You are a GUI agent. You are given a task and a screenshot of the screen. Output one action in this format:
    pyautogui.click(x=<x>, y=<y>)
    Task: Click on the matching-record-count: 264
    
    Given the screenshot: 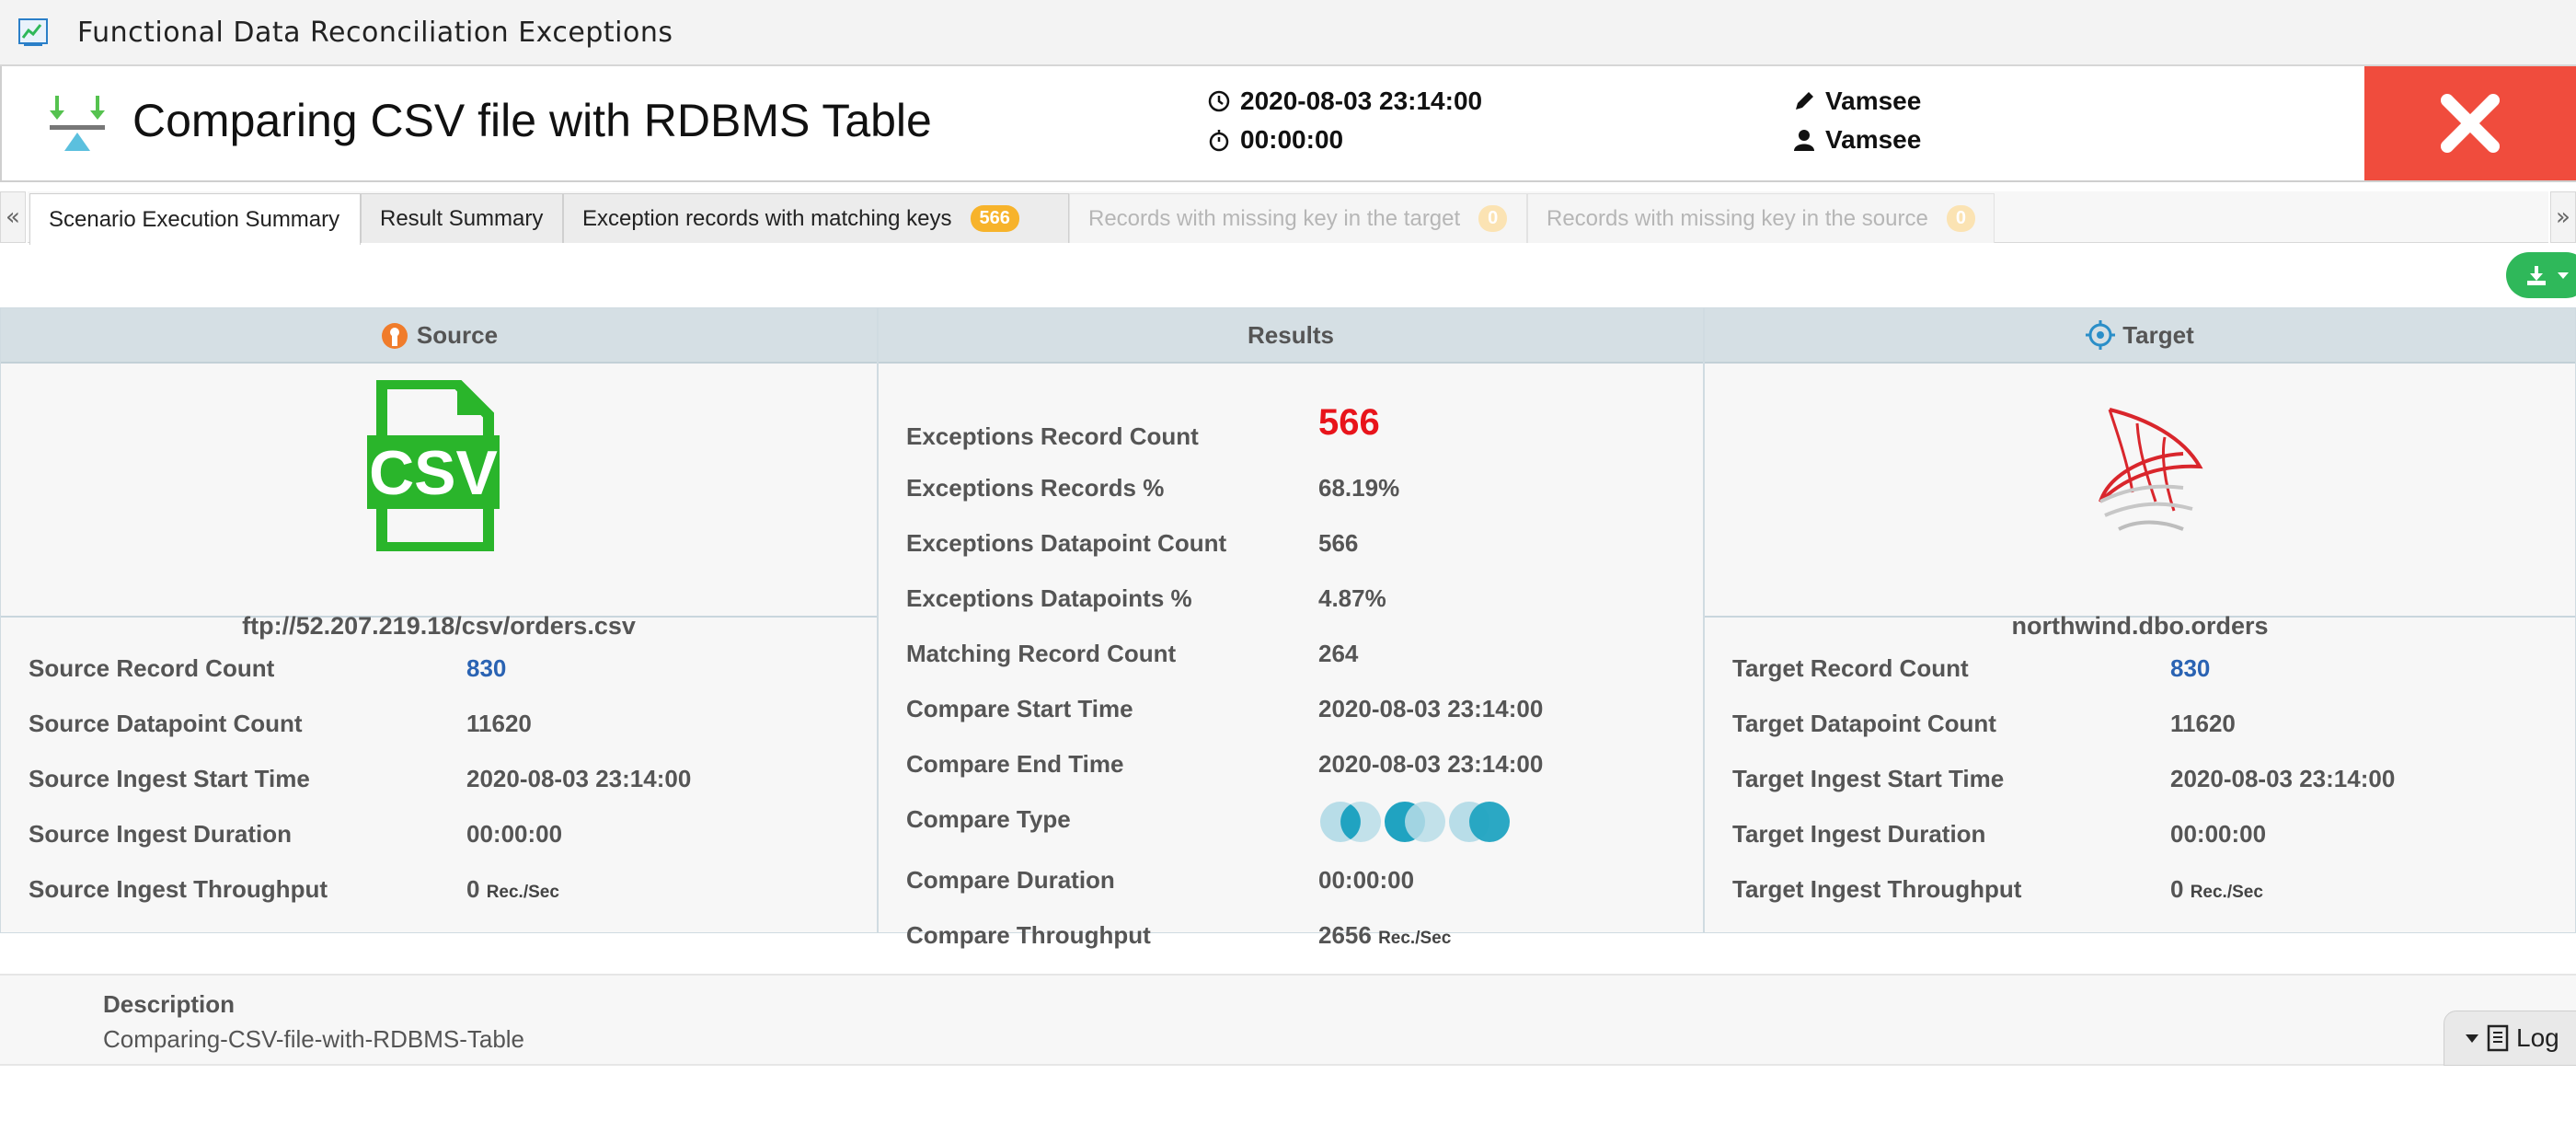 What is the action you would take?
    pyautogui.click(x=1338, y=653)
    